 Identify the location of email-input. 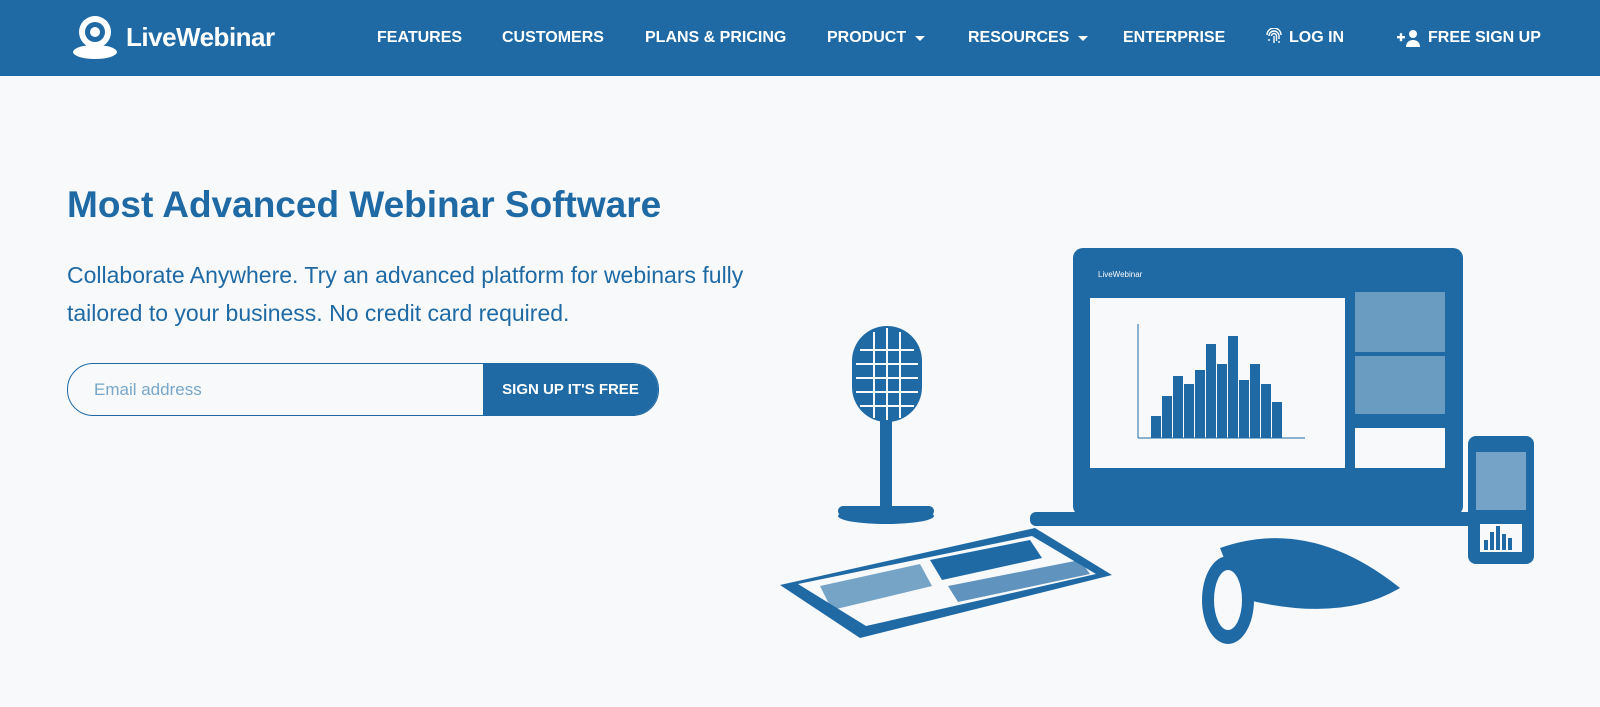
(275, 389).